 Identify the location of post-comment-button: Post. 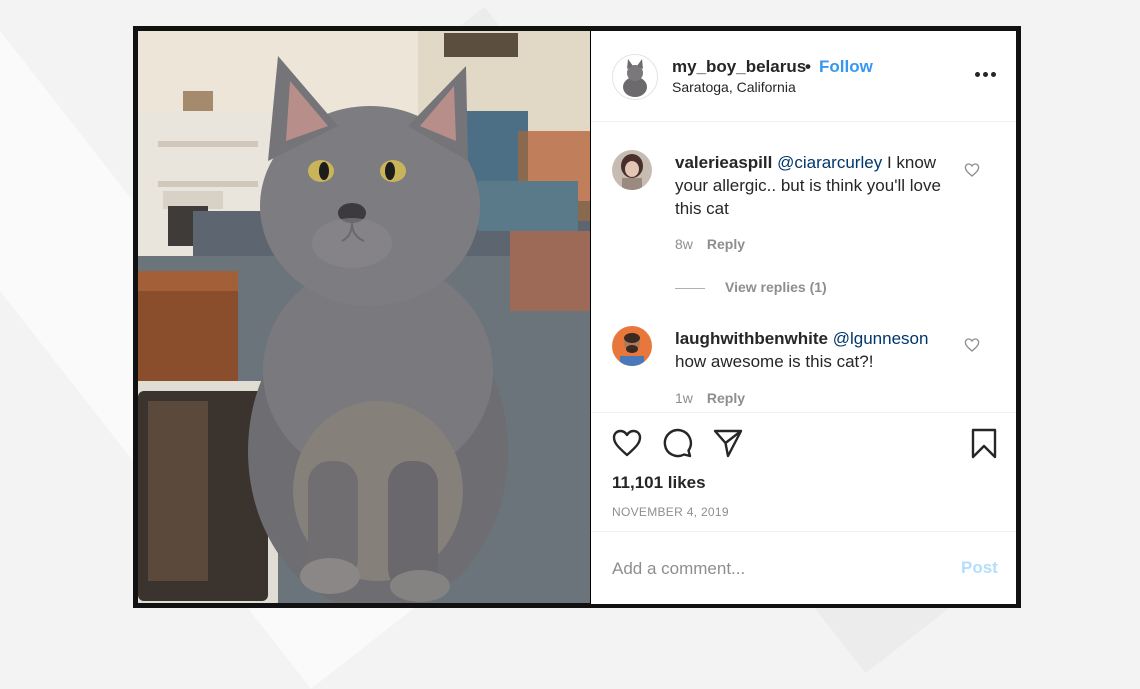
(979, 568).